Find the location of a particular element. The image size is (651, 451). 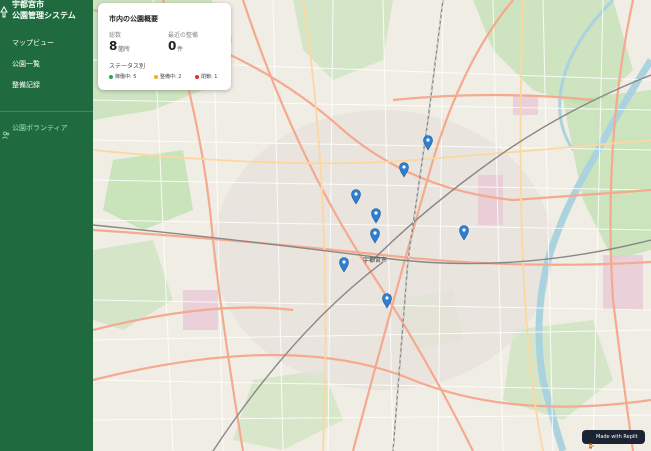

recent-maintenance-unit: 件 is located at coordinates (180, 49).